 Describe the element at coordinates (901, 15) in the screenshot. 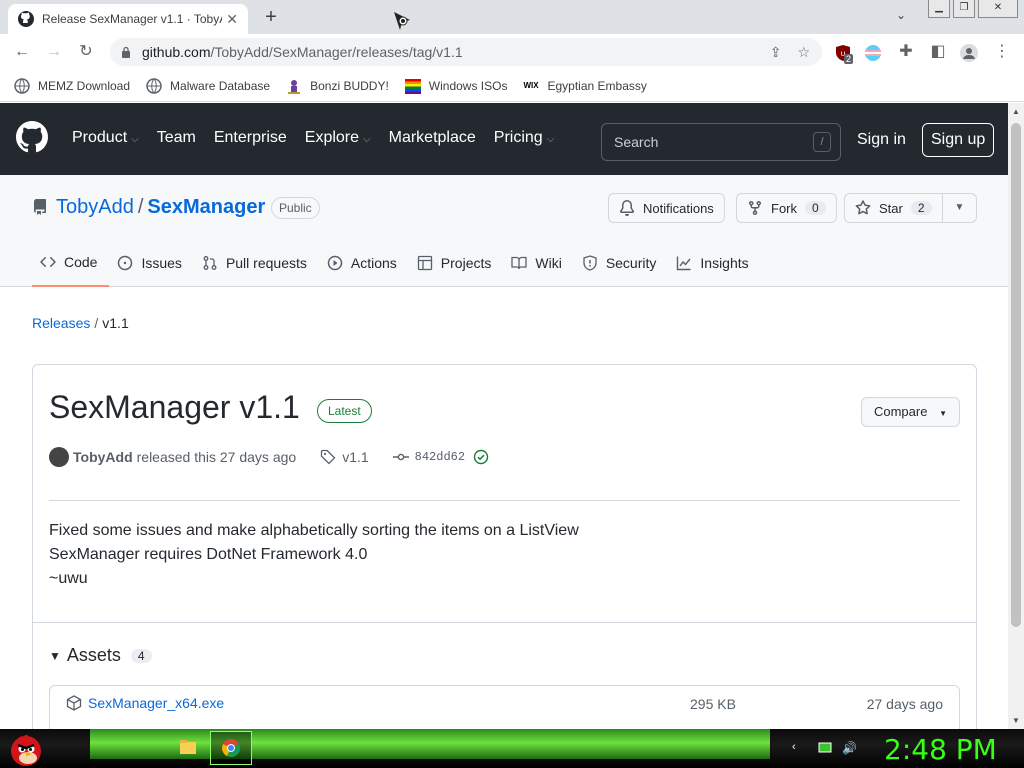

I see `tab-search-chevron-icon: ⌄` at that location.